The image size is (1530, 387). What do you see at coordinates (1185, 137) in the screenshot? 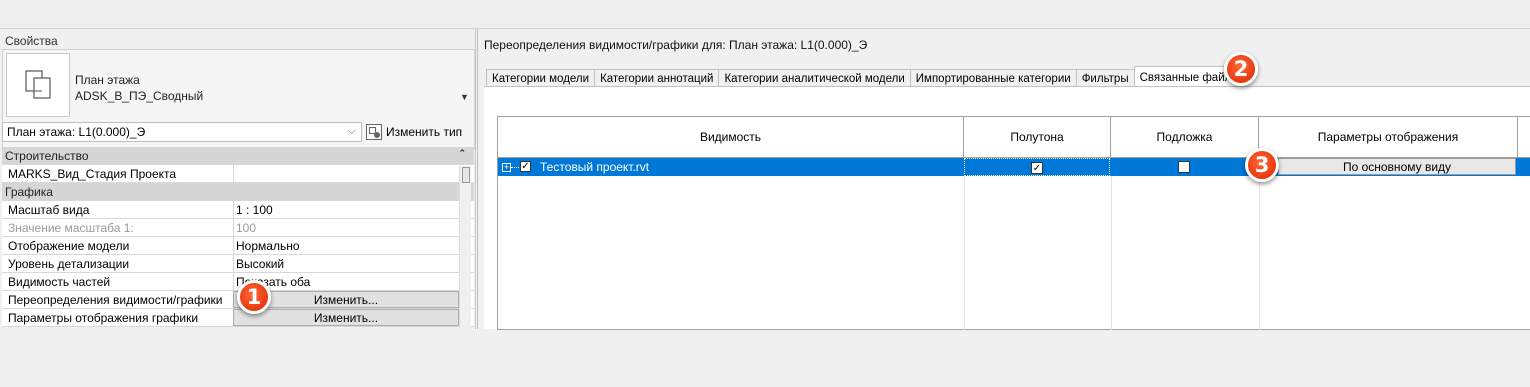
I see `column-header-underlay: Подложка` at bounding box center [1185, 137].